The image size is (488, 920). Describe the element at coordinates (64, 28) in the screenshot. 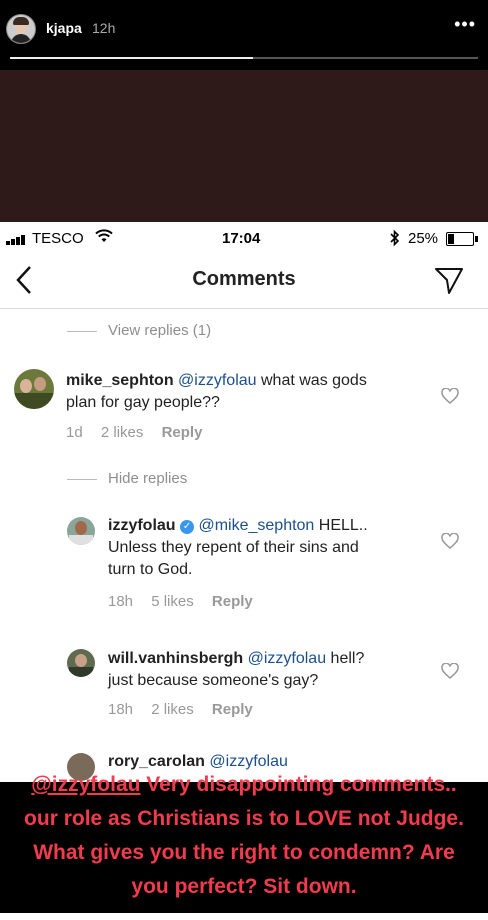

I see `story-username: kjapa` at that location.